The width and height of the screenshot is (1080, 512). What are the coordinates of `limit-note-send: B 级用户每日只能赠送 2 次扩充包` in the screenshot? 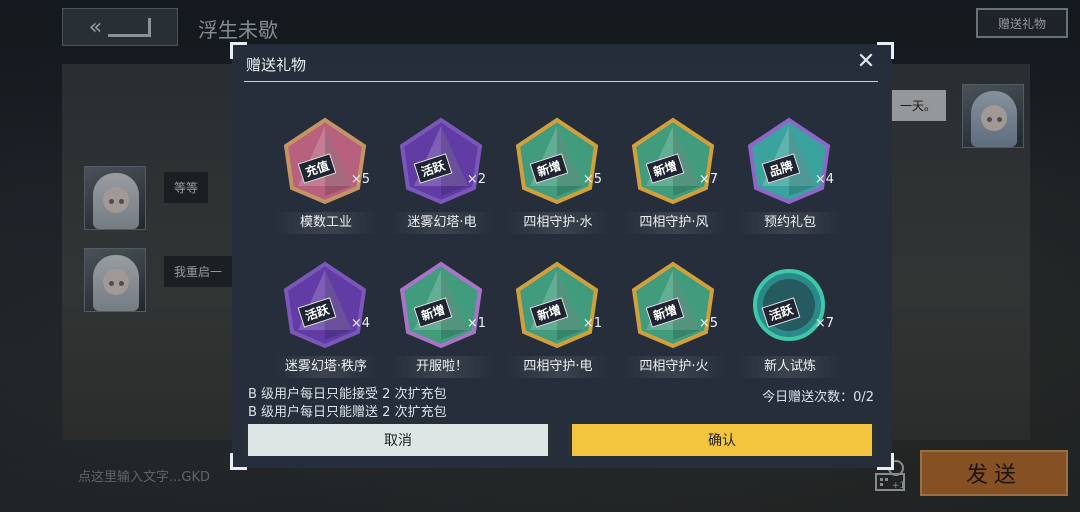 It's located at (347, 412).